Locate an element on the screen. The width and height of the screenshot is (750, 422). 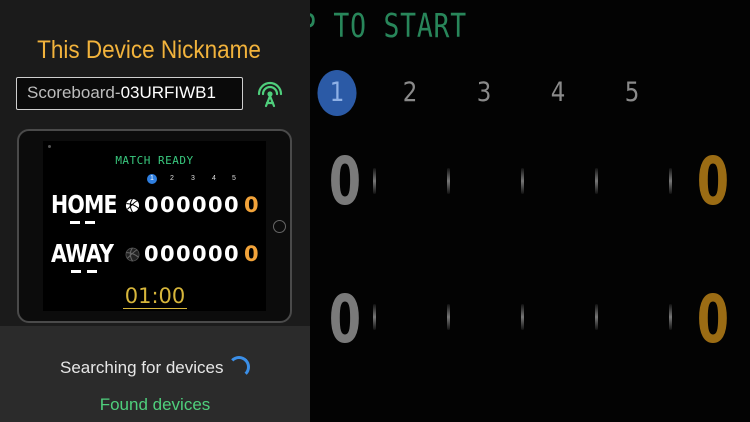
home-total-score: 0 is located at coordinates (713, 181).